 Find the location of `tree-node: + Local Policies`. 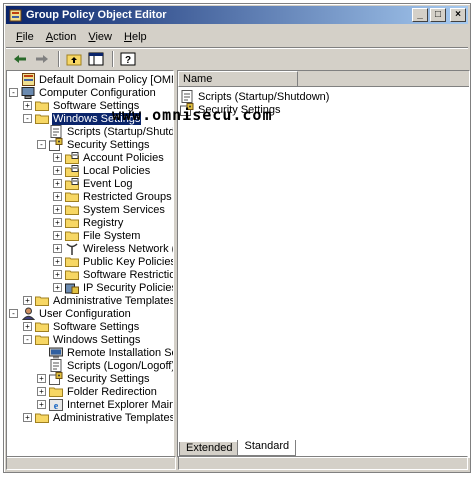

tree-node: + Local Policies is located at coordinates (91, 170).